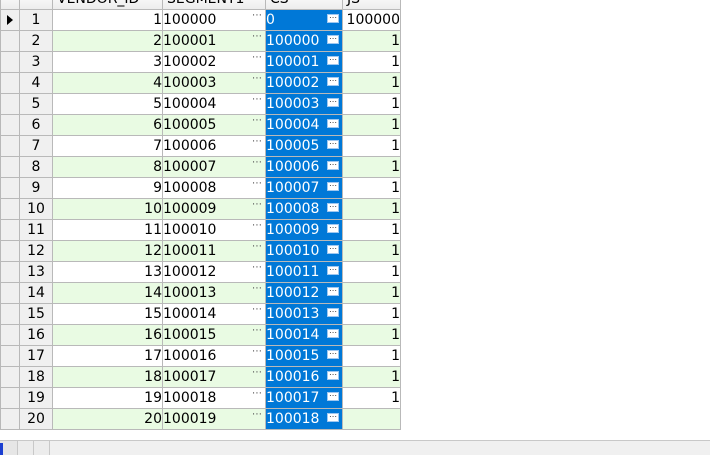 The height and width of the screenshot is (455, 710). What do you see at coordinates (107, 230) in the screenshot?
I see `cell-vendor-id: 11` at bounding box center [107, 230].